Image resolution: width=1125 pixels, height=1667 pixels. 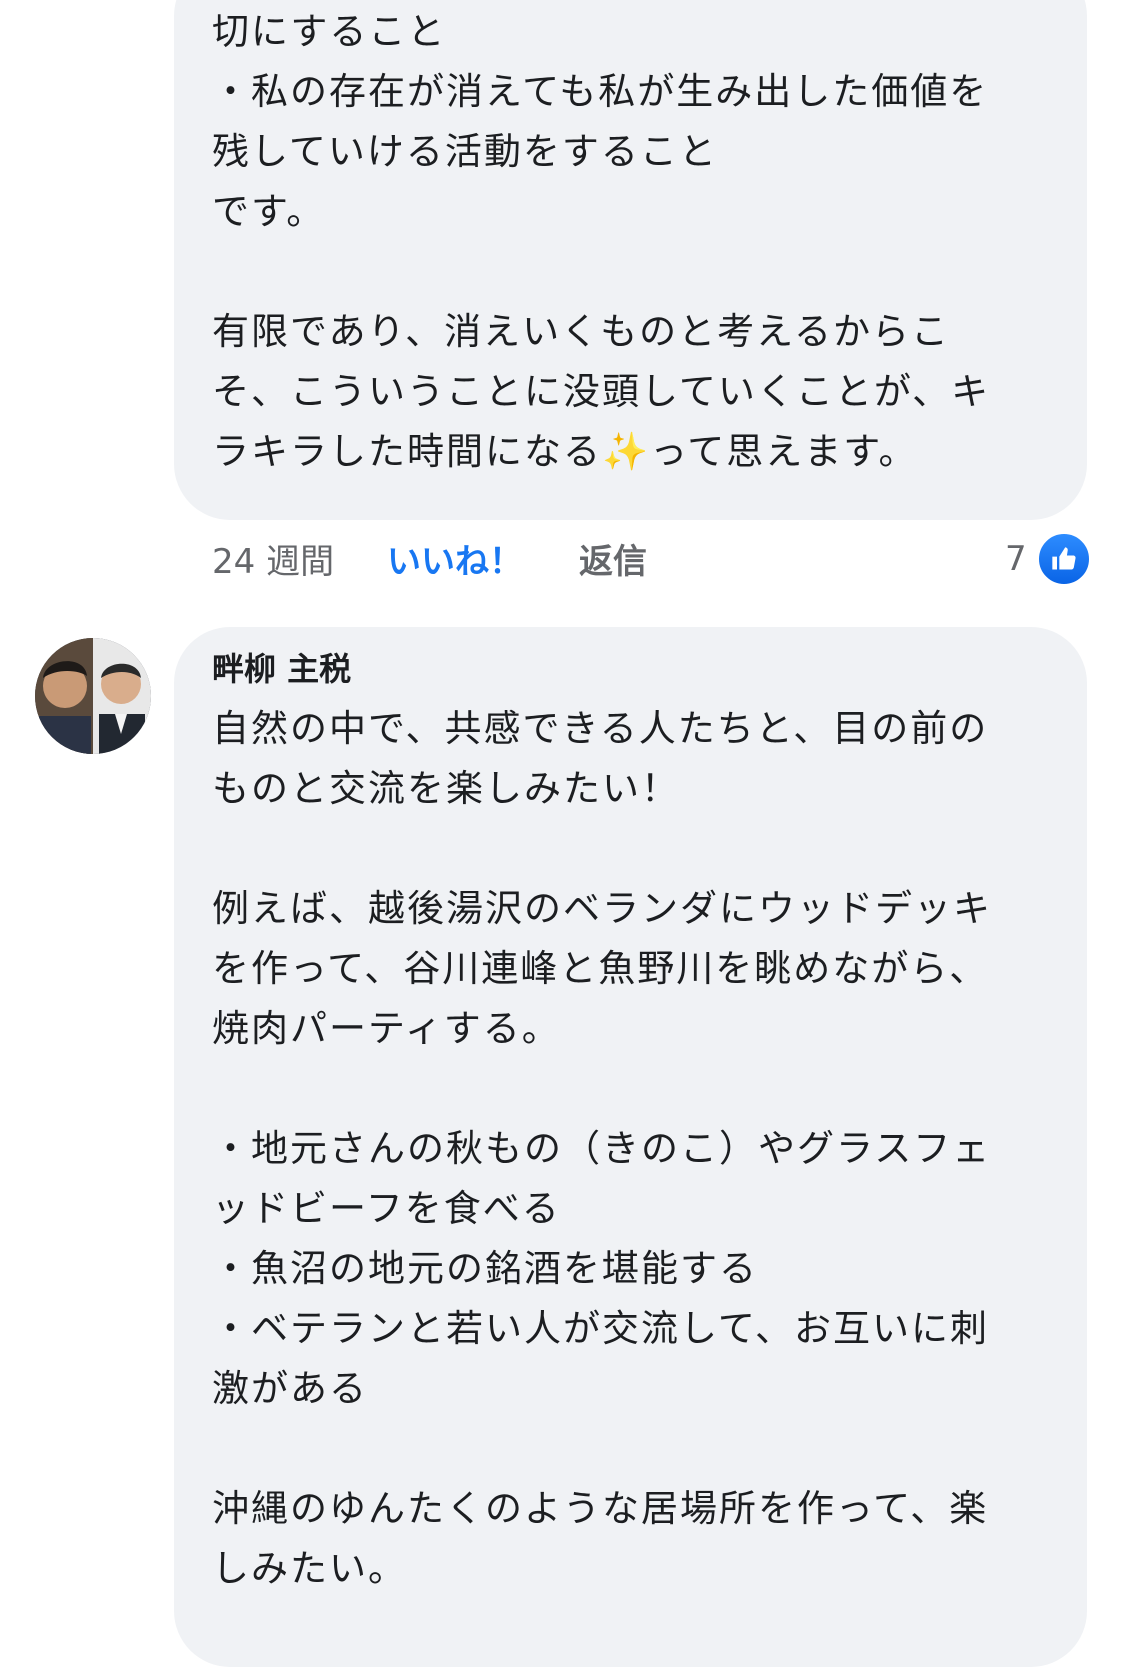 What do you see at coordinates (1063, 559) in the screenshot?
I see `thumbs-up-icon` at bounding box center [1063, 559].